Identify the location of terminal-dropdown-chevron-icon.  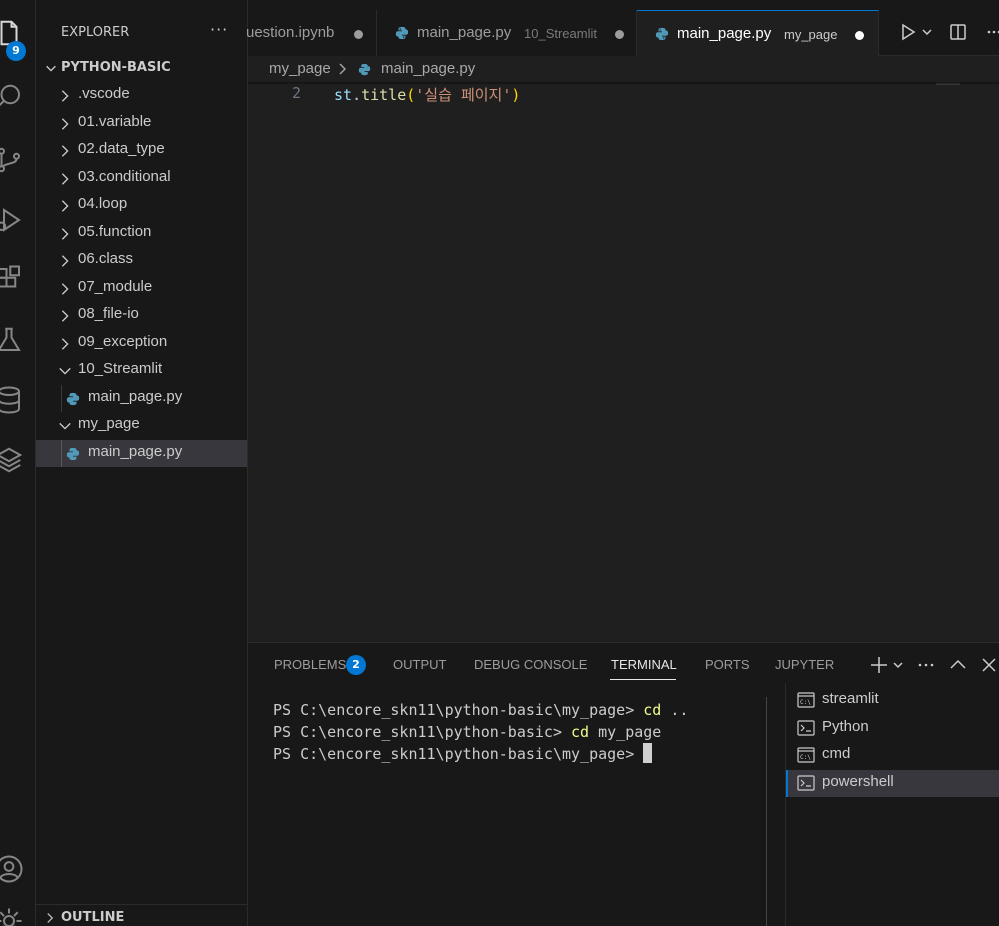
(898, 665).